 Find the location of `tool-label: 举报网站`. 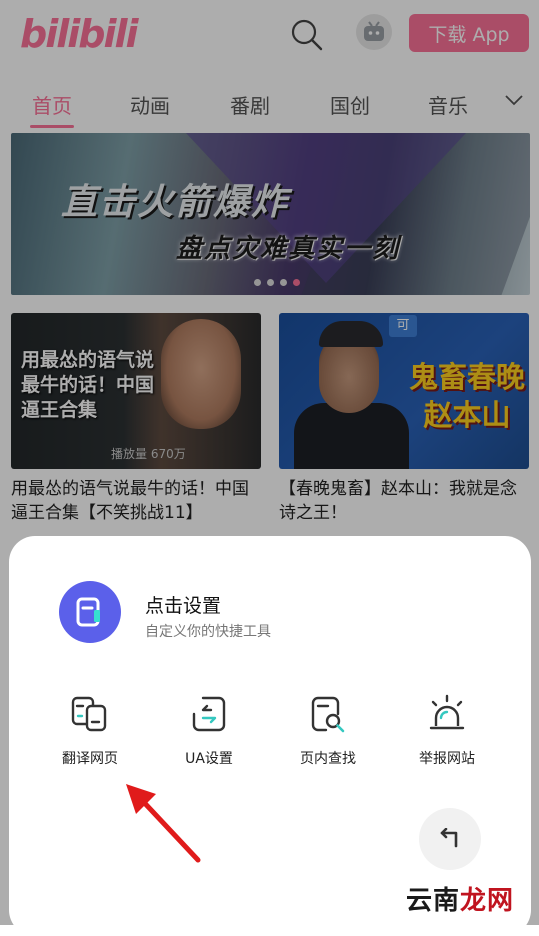

tool-label: 举报网站 is located at coordinates (447, 759).